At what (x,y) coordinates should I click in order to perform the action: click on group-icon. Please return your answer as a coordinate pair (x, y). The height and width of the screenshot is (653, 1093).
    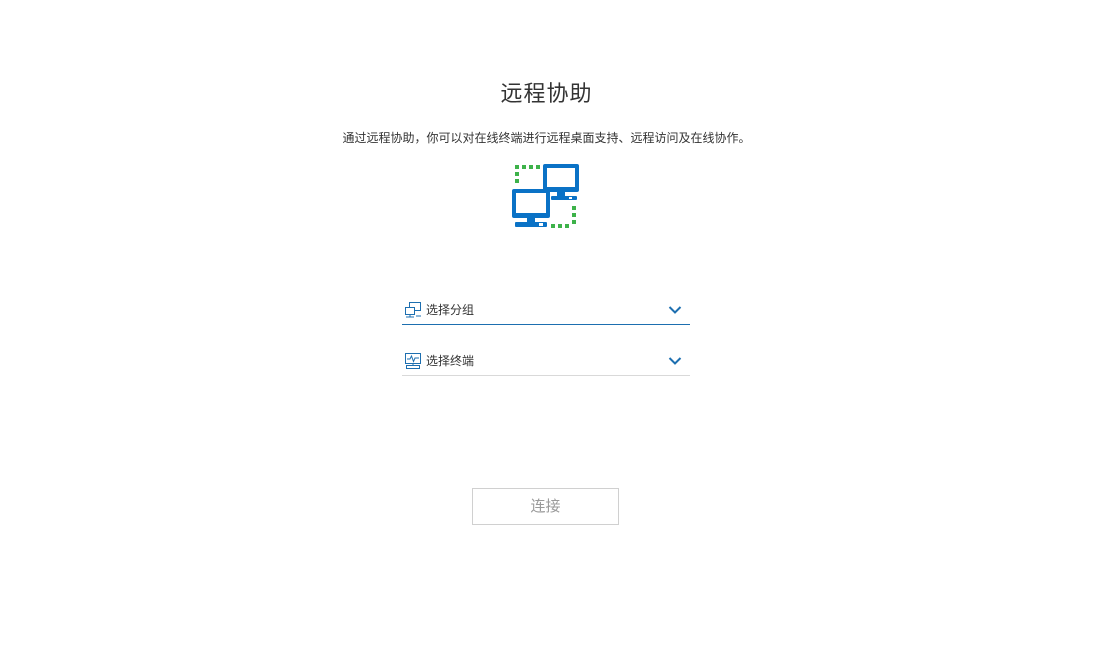
    Looking at the image, I should click on (413, 309).